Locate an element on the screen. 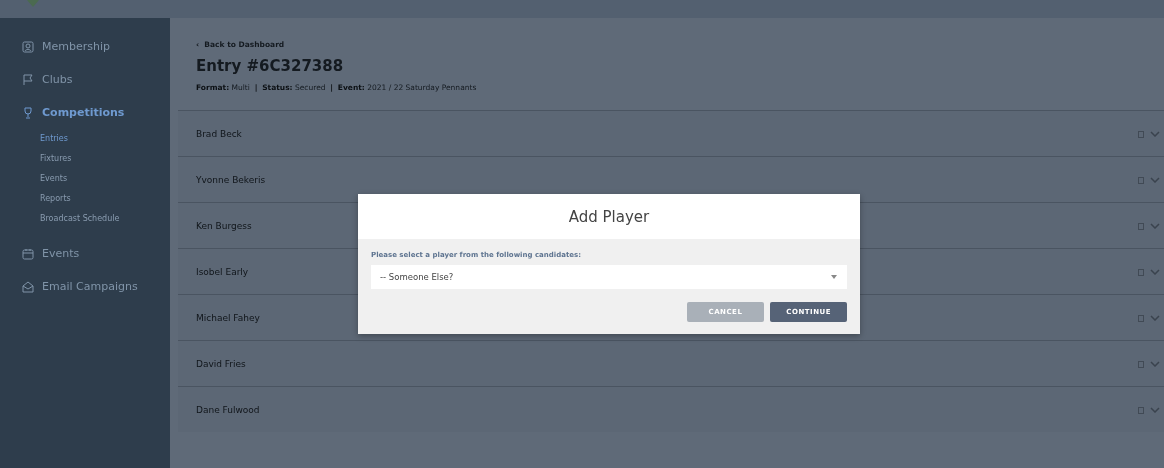 This screenshot has width=1164, height=468. player-name: Dane Fulwood is located at coordinates (228, 409).